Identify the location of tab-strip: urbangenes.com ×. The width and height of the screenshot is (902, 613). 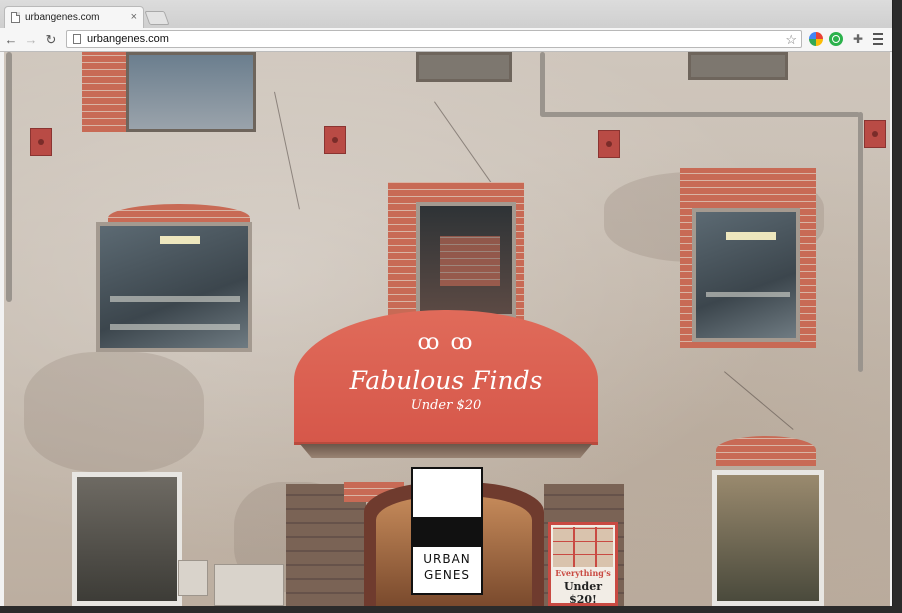
(446, 14).